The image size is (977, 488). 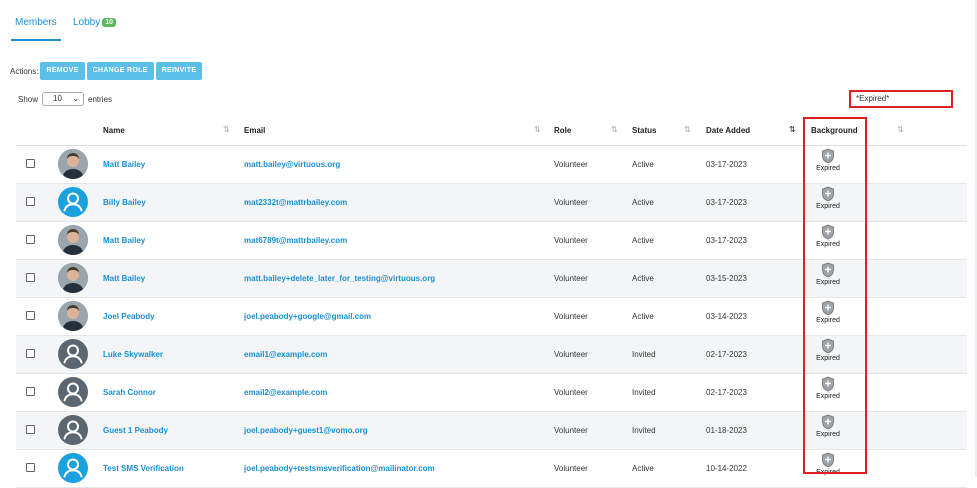 What do you see at coordinates (36, 40) in the screenshot?
I see `active-tab-underline` at bounding box center [36, 40].